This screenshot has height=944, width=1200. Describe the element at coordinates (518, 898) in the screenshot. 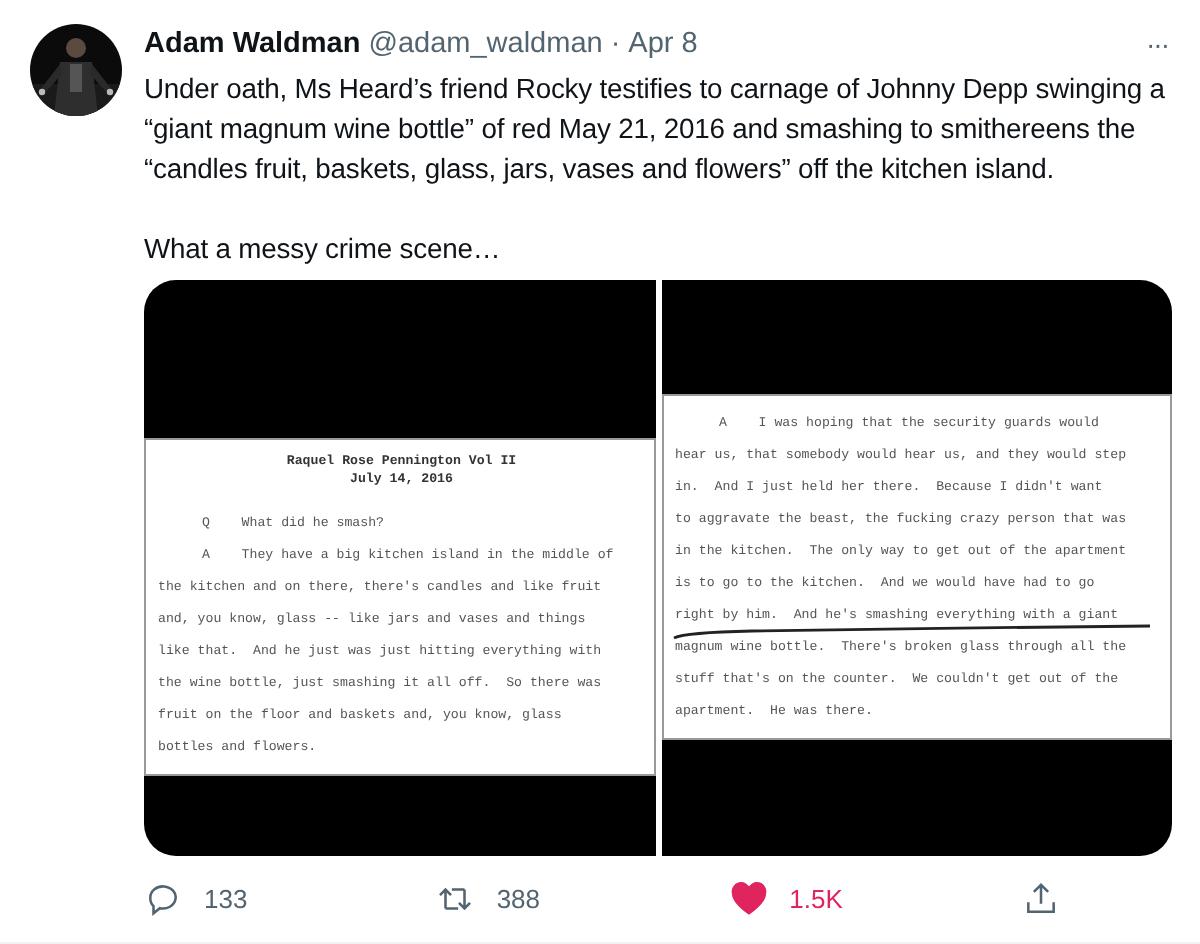

I see `action-count: 388` at that location.